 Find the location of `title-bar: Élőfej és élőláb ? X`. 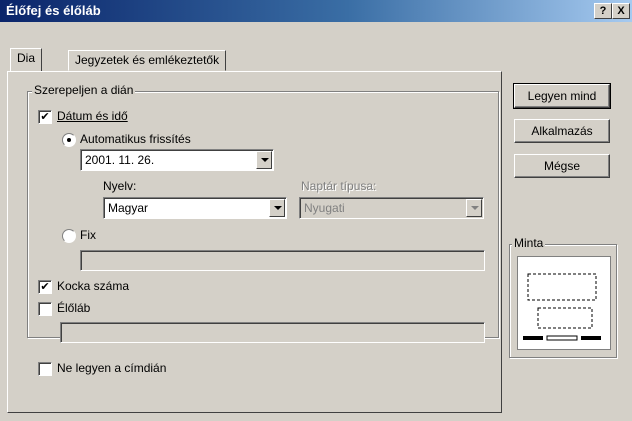

title-bar: Élőfej és élőláb ? X is located at coordinates (316, 11).